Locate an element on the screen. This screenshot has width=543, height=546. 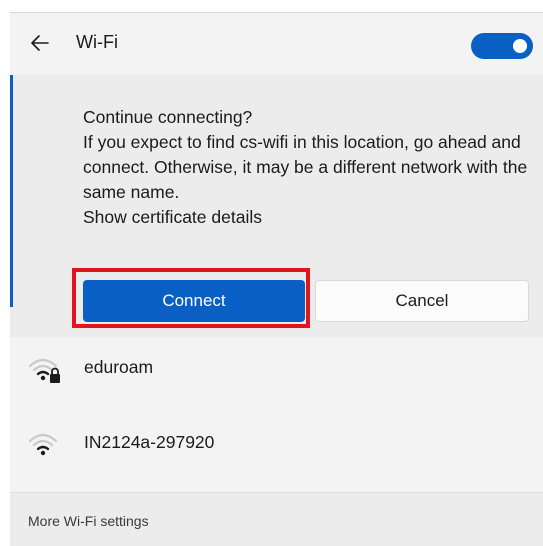
show-certificate-link: Show certificate details is located at coordinates (311, 217).